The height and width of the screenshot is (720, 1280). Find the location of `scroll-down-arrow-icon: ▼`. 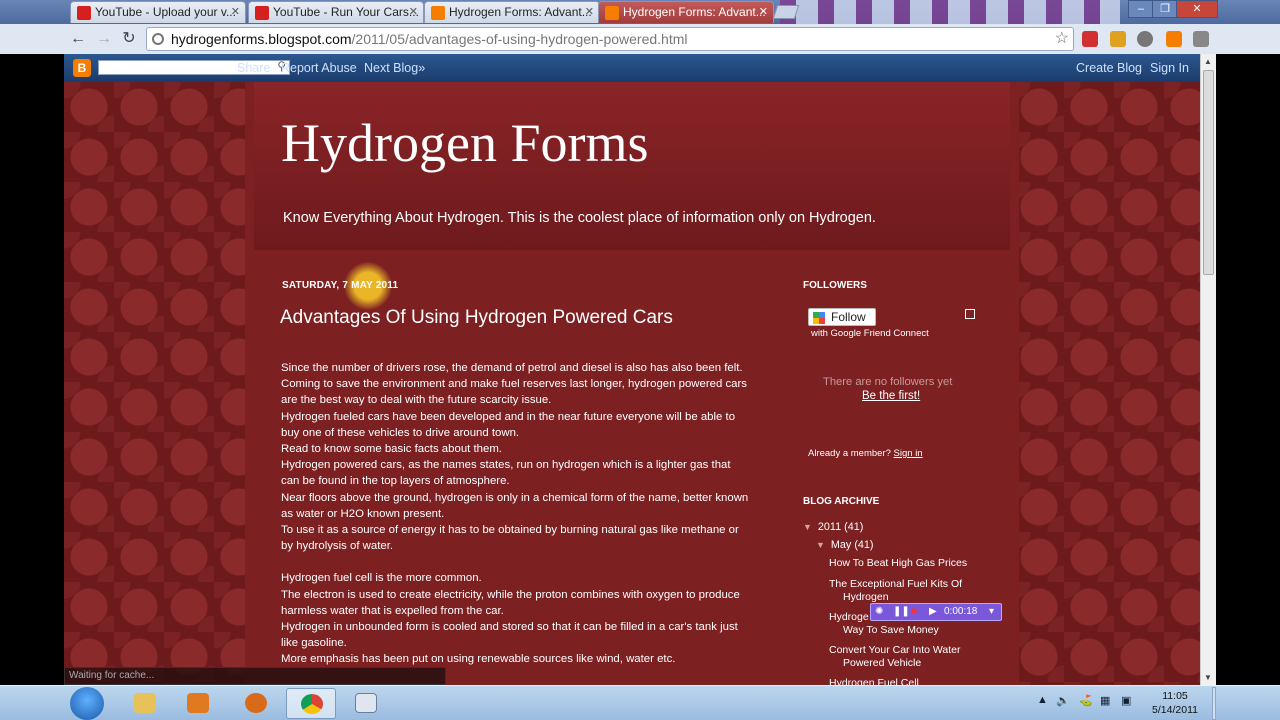

scroll-down-arrow-icon: ▼ is located at coordinates (1208, 677).